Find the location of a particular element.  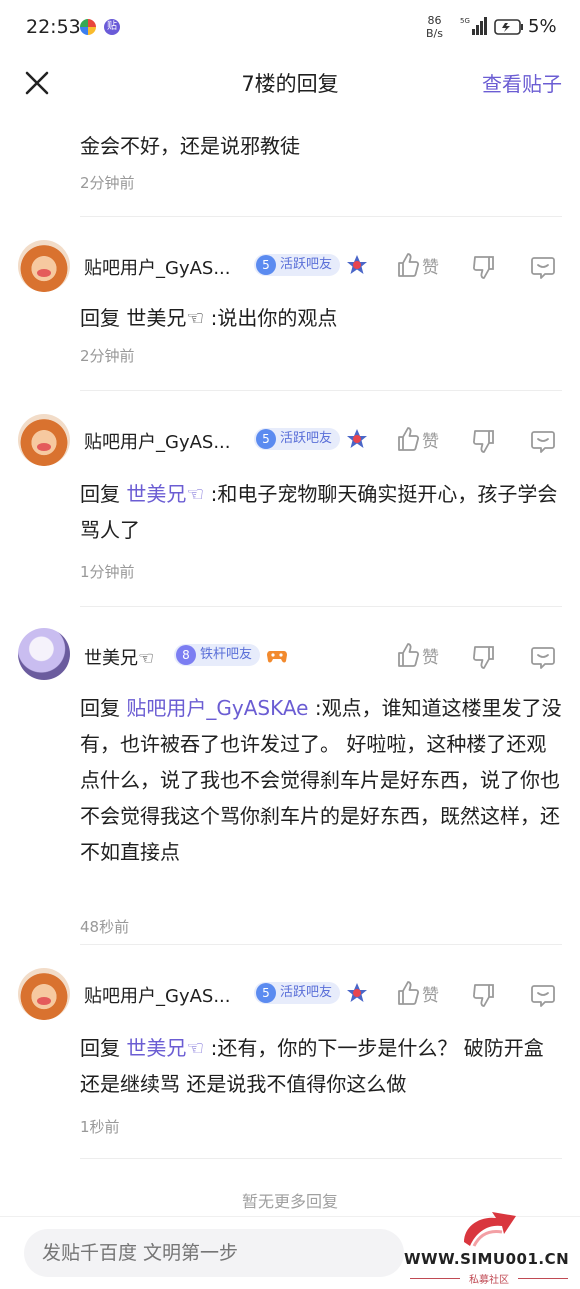

reply-body: 回复 世美兄☜ :说出你的观点 is located at coordinates (321, 318).